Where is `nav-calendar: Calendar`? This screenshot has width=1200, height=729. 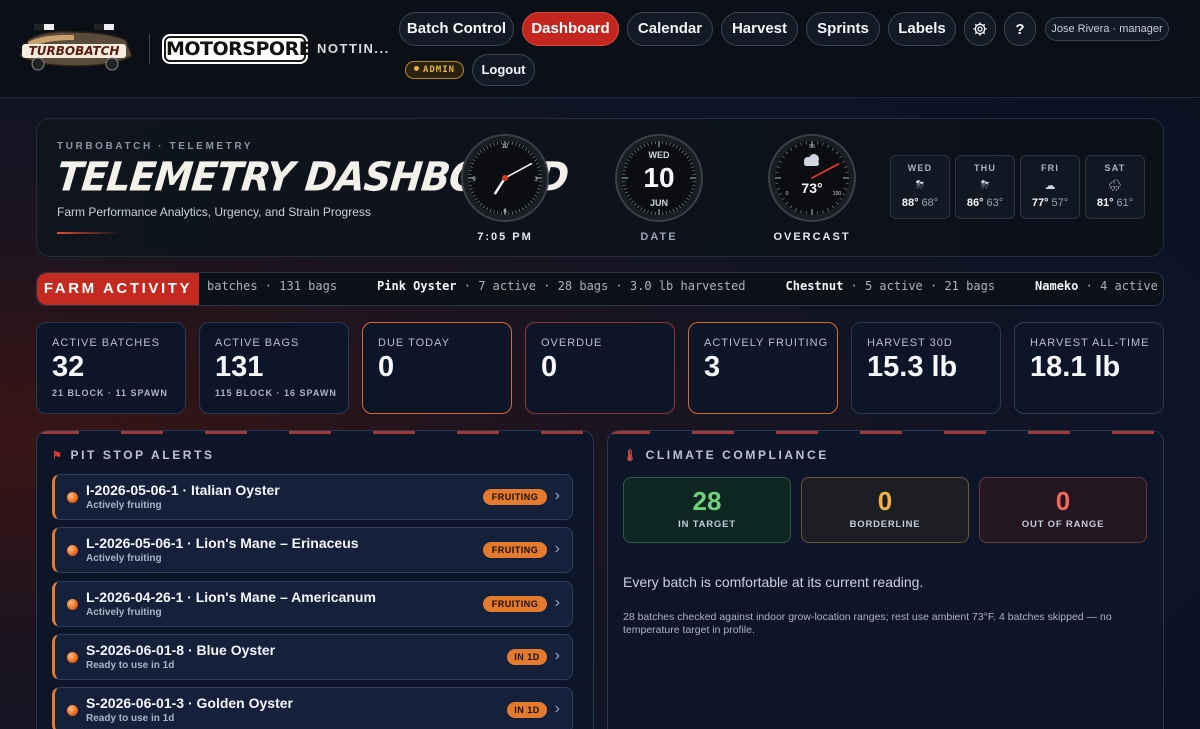
nav-calendar: Calendar is located at coordinates (670, 29).